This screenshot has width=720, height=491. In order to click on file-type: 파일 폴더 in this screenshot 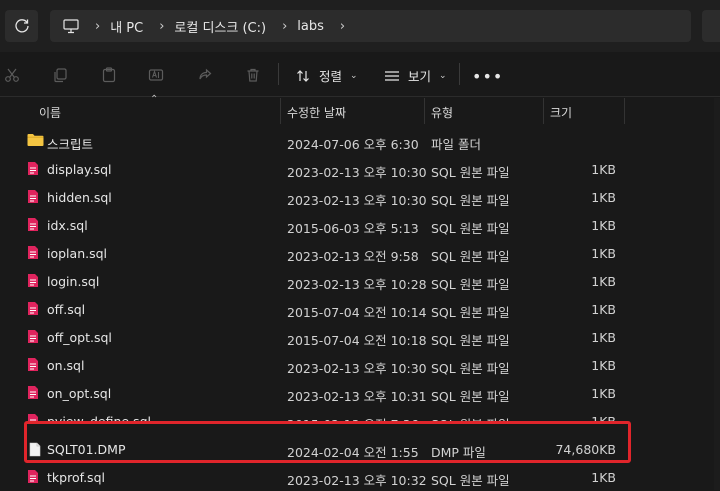, I will do `click(456, 144)`.